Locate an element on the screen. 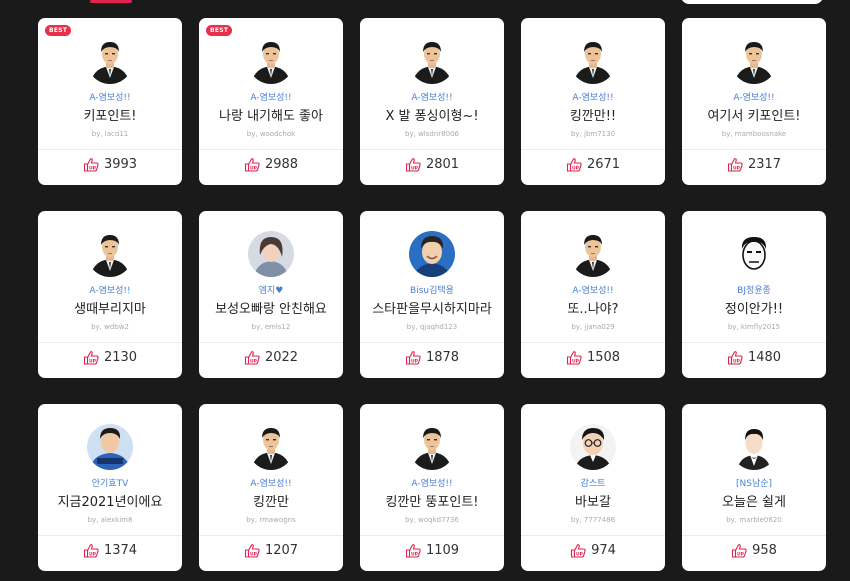 Image resolution: width=850 pixels, height=581 pixels. clip-card: A-염보성!! 킹깐만 by, rmawogns 1207 is located at coordinates (271, 487).